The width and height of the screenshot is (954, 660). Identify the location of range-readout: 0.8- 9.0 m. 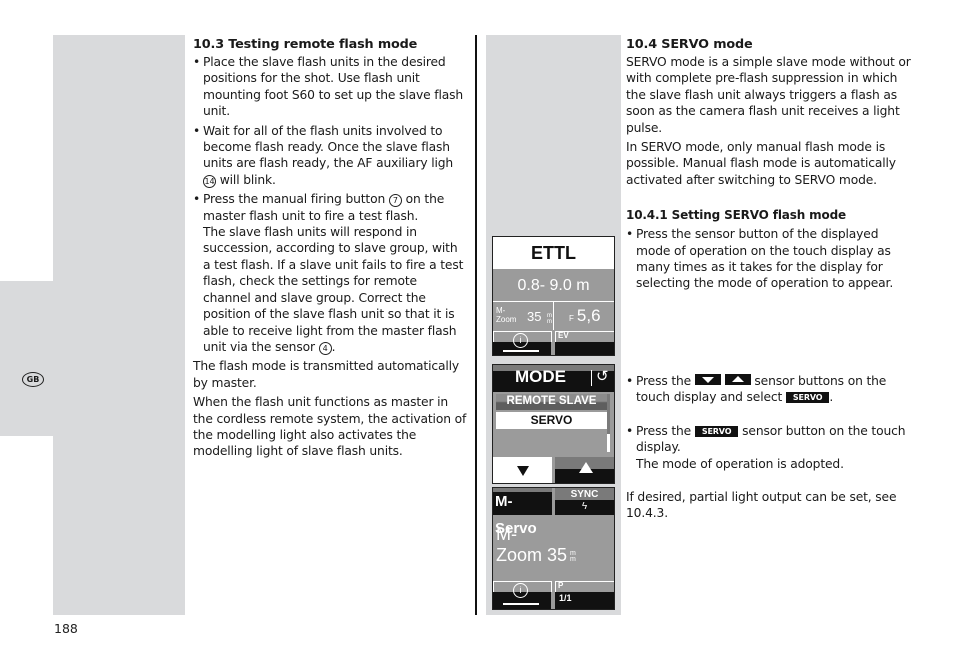
(553, 285).